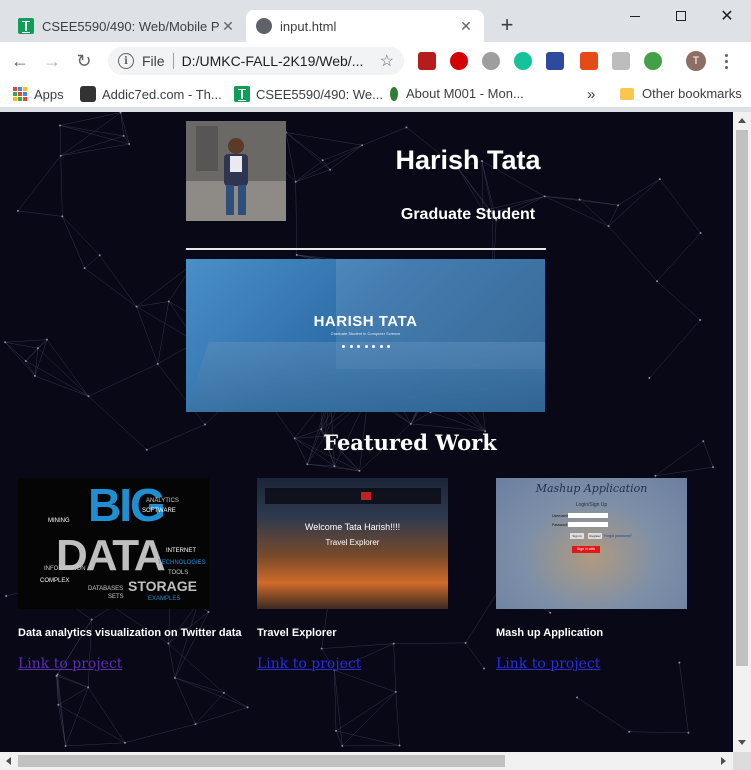 The image size is (751, 770). I want to click on thumb-word: ANALYTICS, so click(162, 501).